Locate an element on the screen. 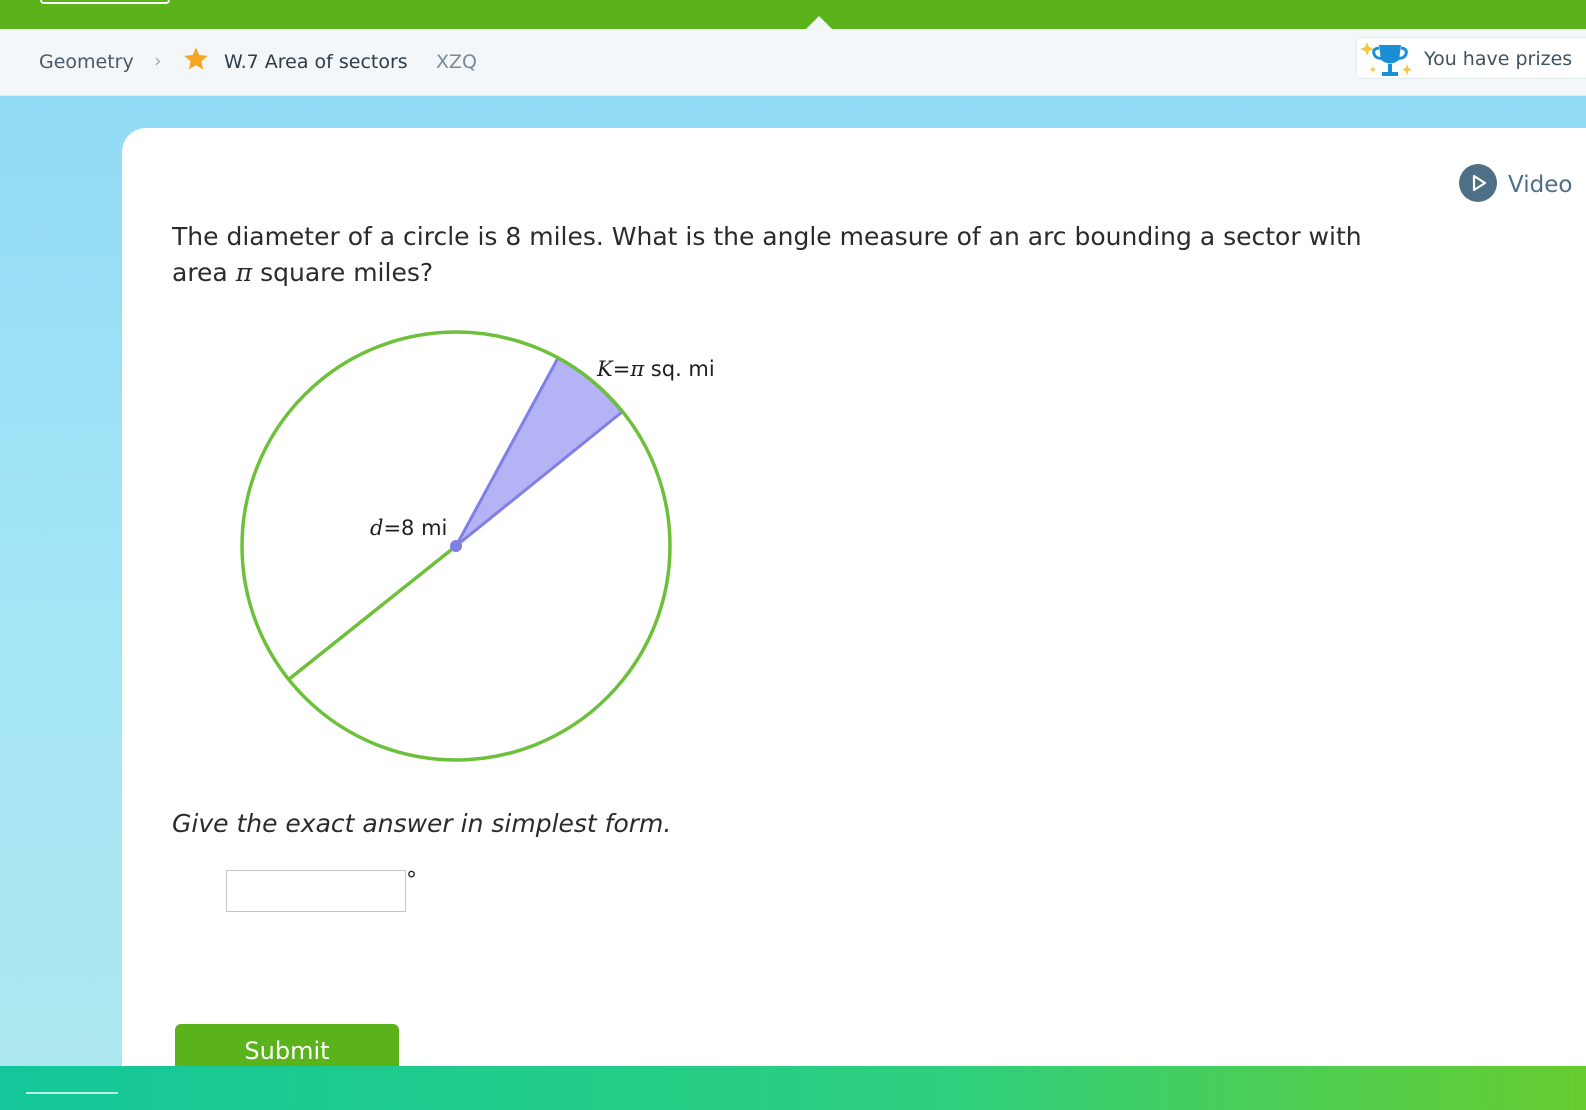 The height and width of the screenshot is (1110, 1586). circle-sector-diagram: K=π sq. mi d=8 mi is located at coordinates (477, 546).